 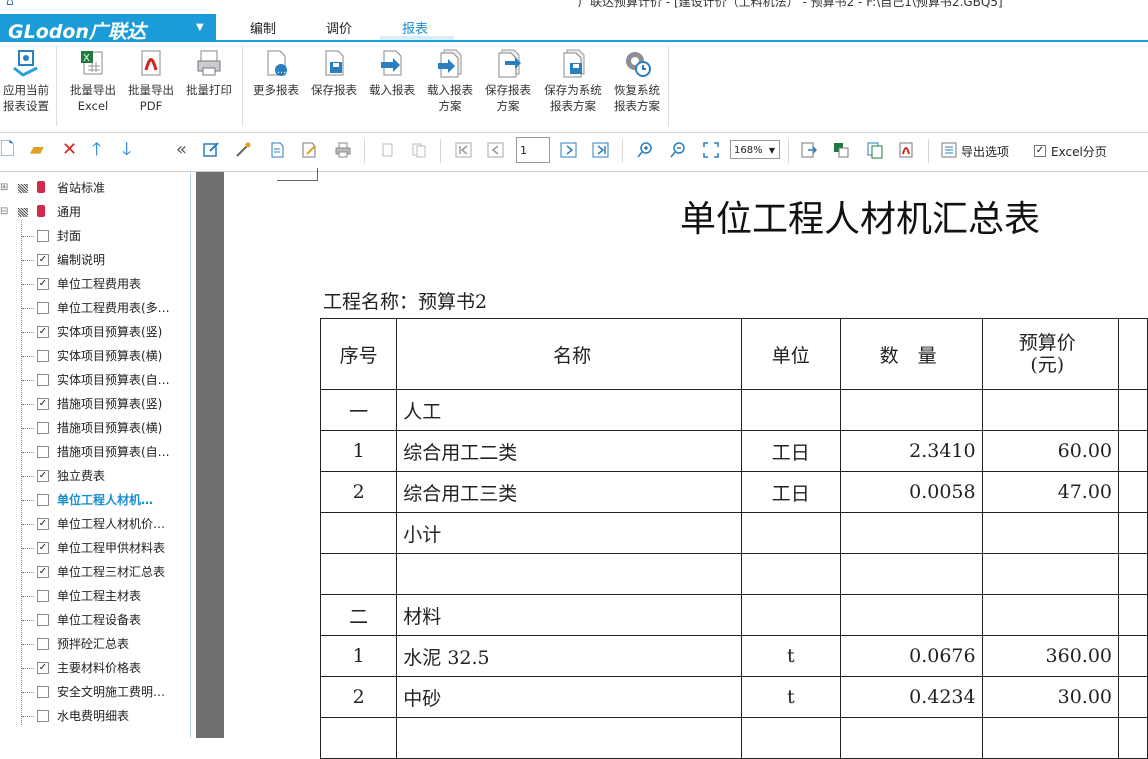 I want to click on page-setup-icon, so click(x=277, y=150).